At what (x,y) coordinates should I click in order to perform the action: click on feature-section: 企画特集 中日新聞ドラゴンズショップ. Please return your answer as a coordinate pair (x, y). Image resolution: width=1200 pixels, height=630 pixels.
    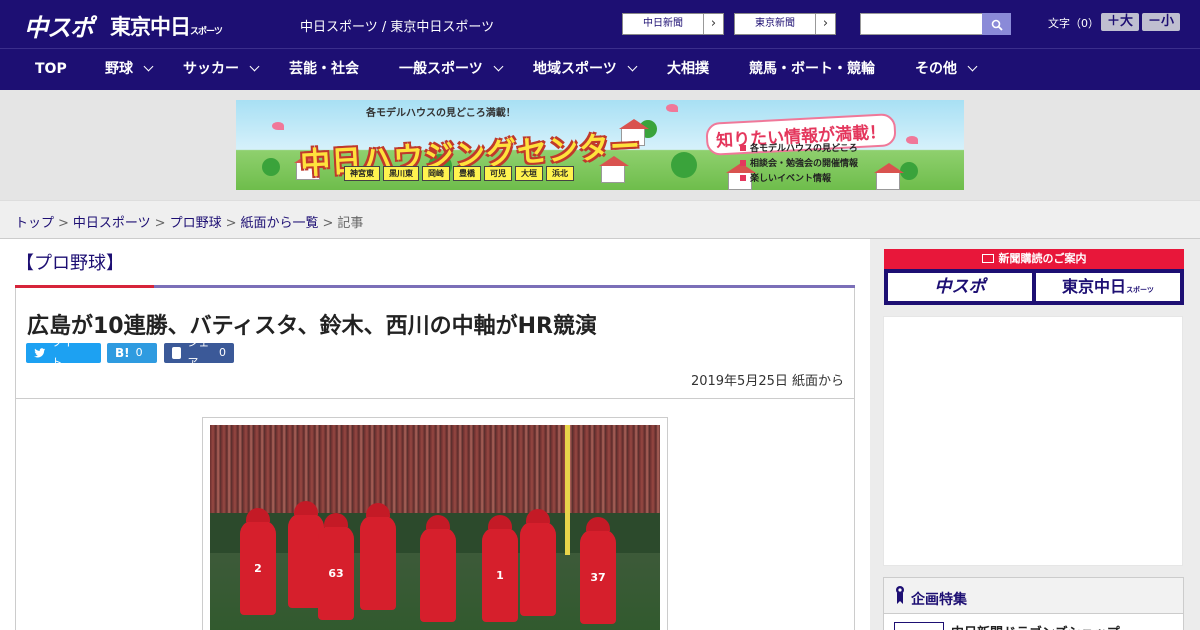
    Looking at the image, I should click on (1033, 603).